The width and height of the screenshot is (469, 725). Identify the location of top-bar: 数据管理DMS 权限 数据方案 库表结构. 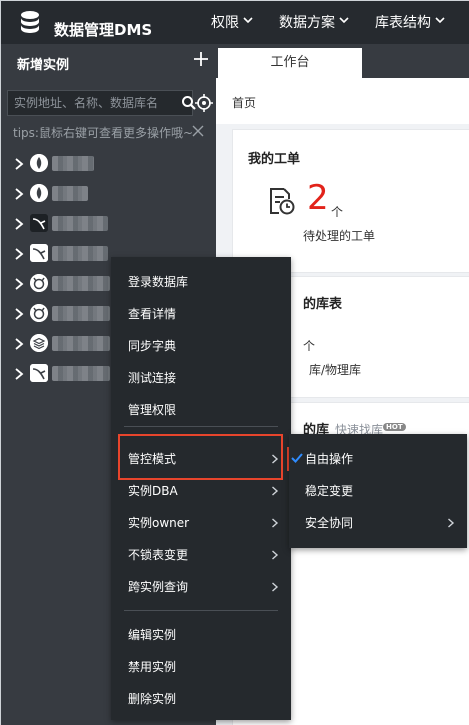
(235, 22).